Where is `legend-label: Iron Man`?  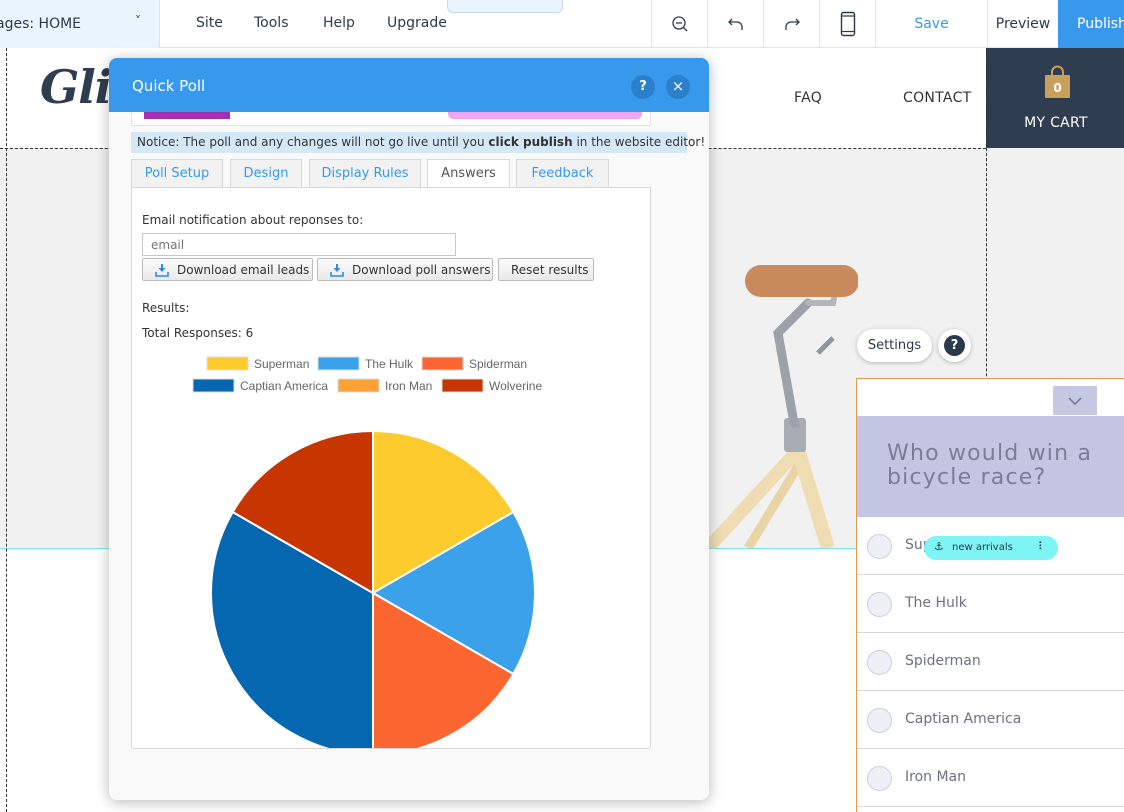 legend-label: Iron Man is located at coordinates (408, 386).